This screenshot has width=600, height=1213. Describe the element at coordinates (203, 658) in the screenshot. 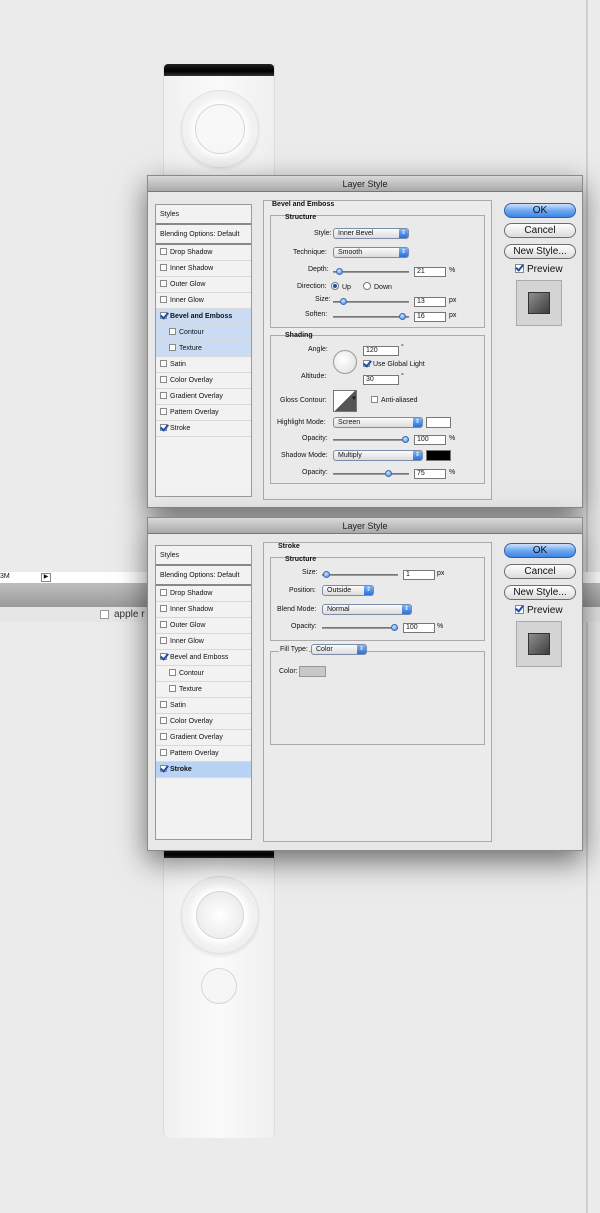

I see `style-item: Bevel and Emboss` at that location.